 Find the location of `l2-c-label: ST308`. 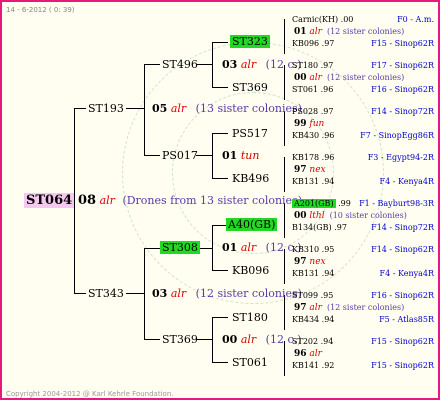

l2-c-label: ST308 is located at coordinates (180, 247).